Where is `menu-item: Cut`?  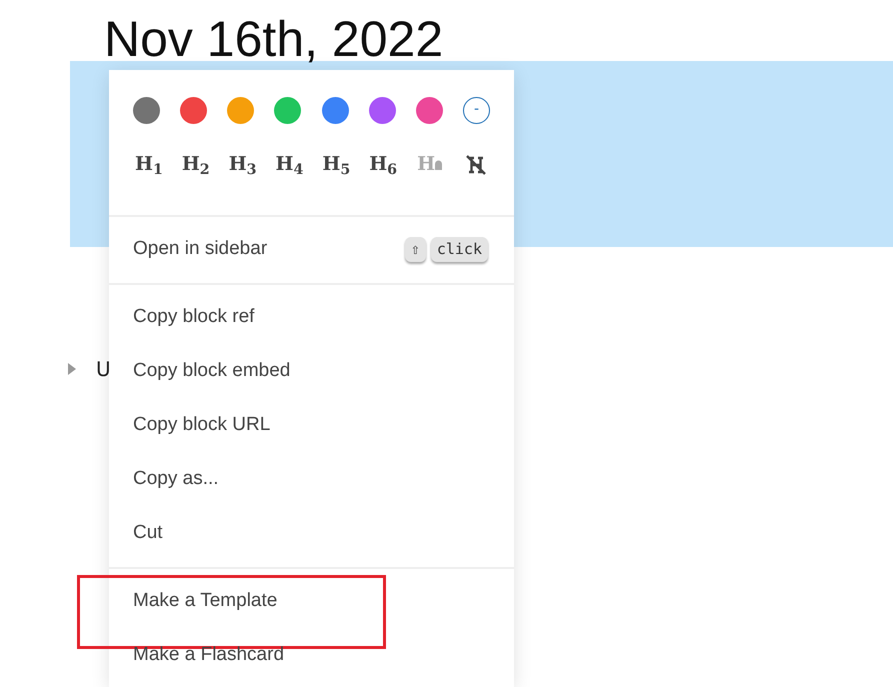
menu-item: Cut is located at coordinates (148, 533).